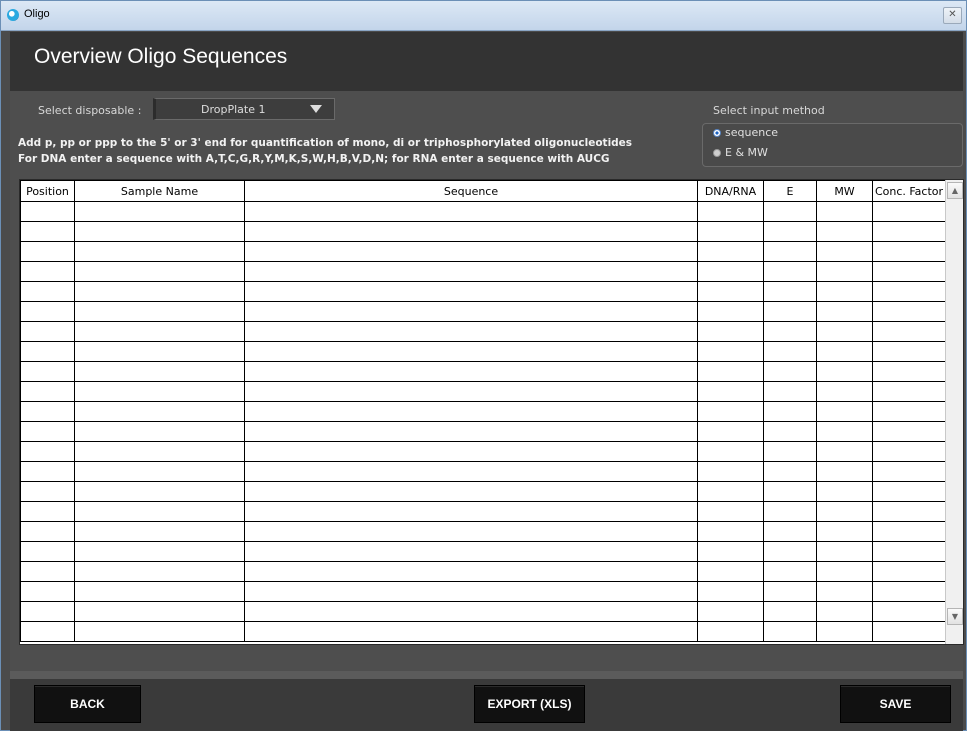  Describe the element at coordinates (895, 704) in the screenshot. I see `save-button: SAVE` at that location.